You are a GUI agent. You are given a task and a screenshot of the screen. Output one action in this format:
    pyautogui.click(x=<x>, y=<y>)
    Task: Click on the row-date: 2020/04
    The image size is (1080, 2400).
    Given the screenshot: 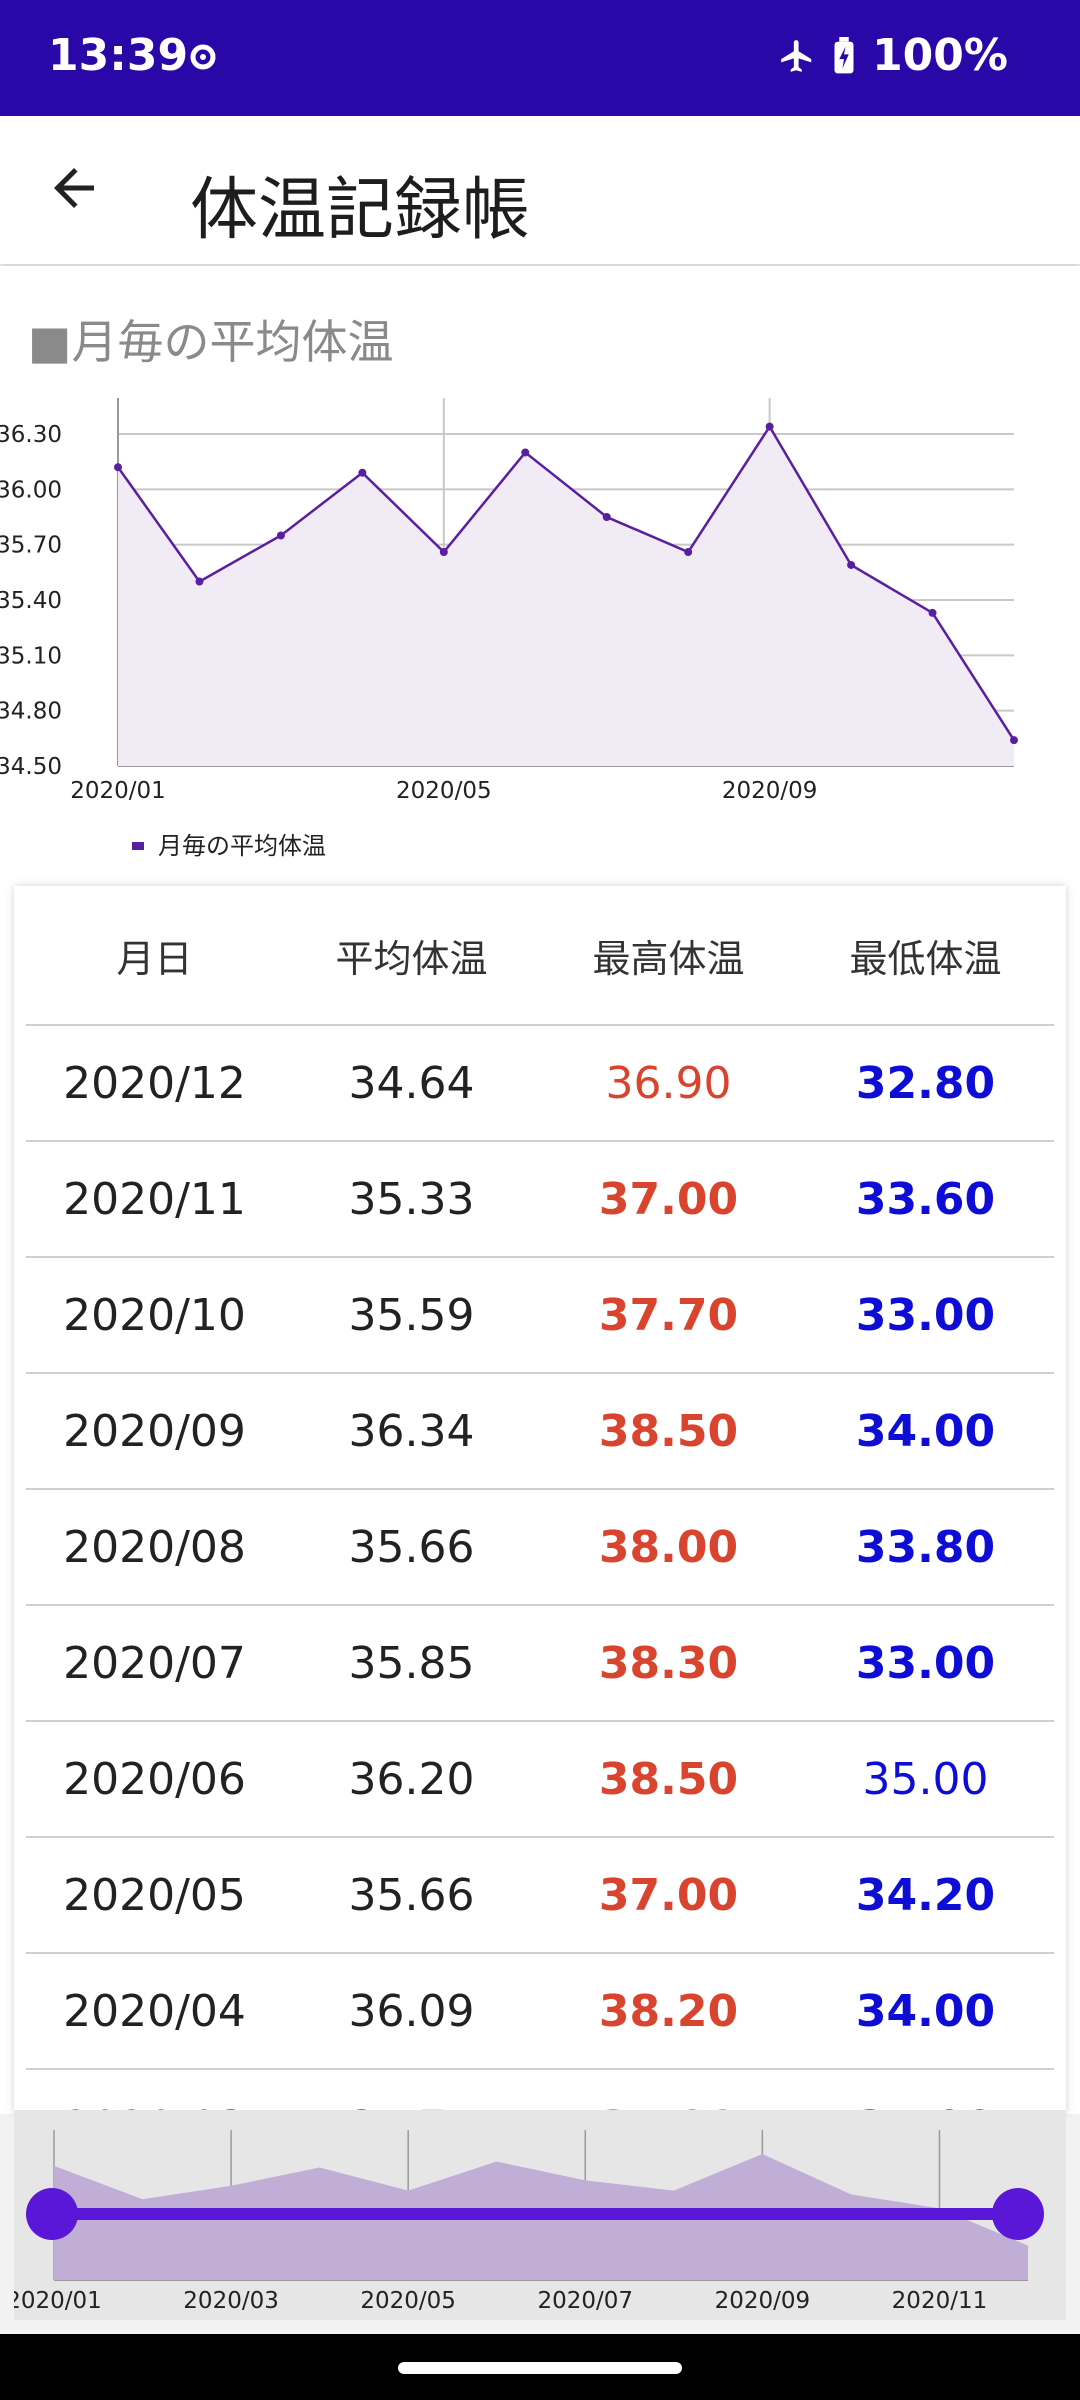 What is the action you would take?
    pyautogui.click(x=154, y=2011)
    